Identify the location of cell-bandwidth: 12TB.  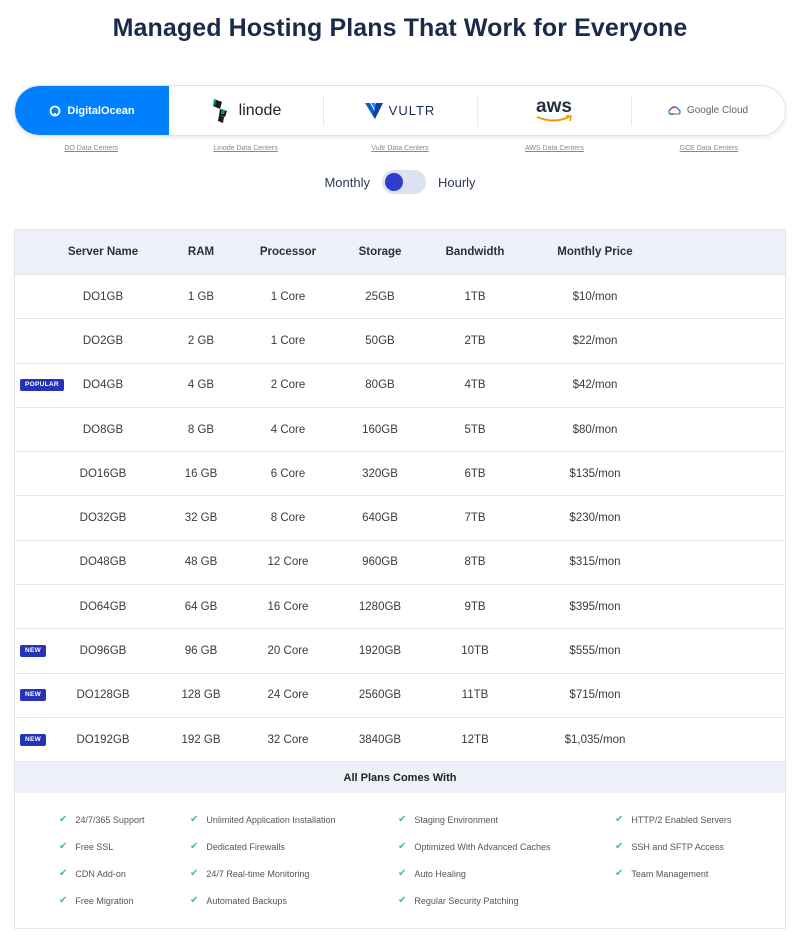
(475, 739).